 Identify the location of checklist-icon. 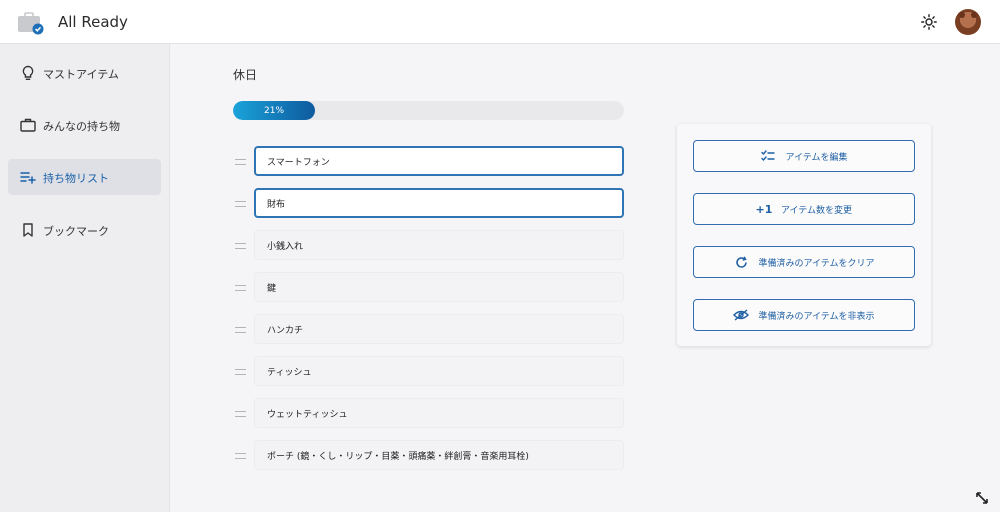
(768, 156).